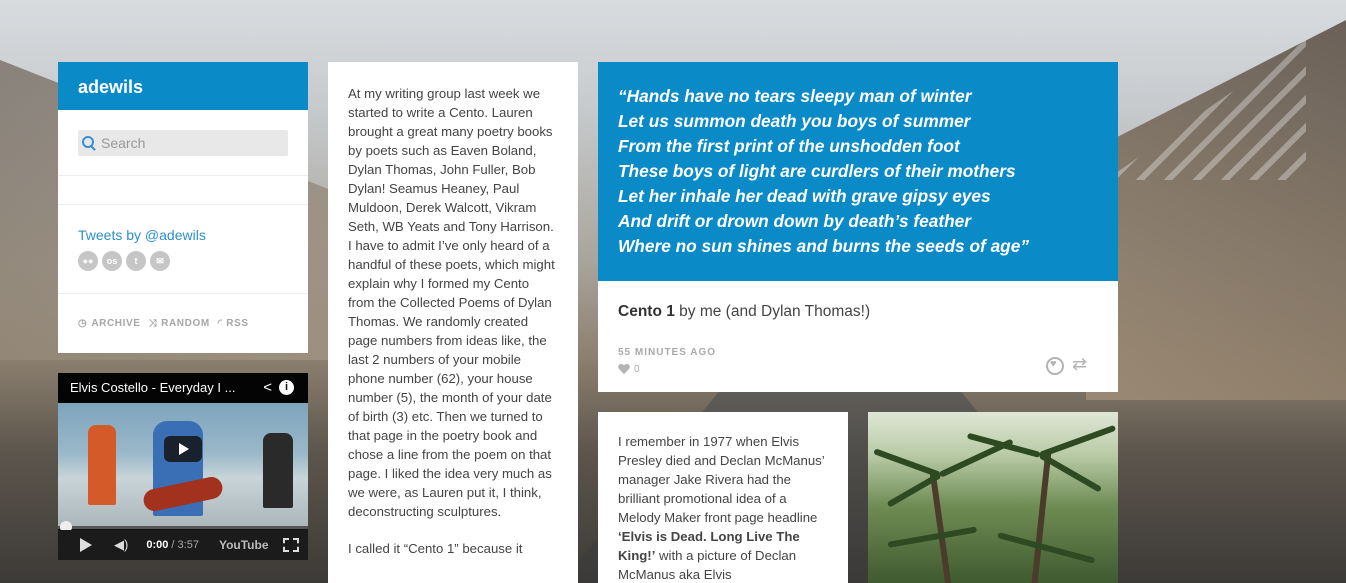  I want to click on post-timestamp: 55 MINUTES AGO, so click(667, 352).